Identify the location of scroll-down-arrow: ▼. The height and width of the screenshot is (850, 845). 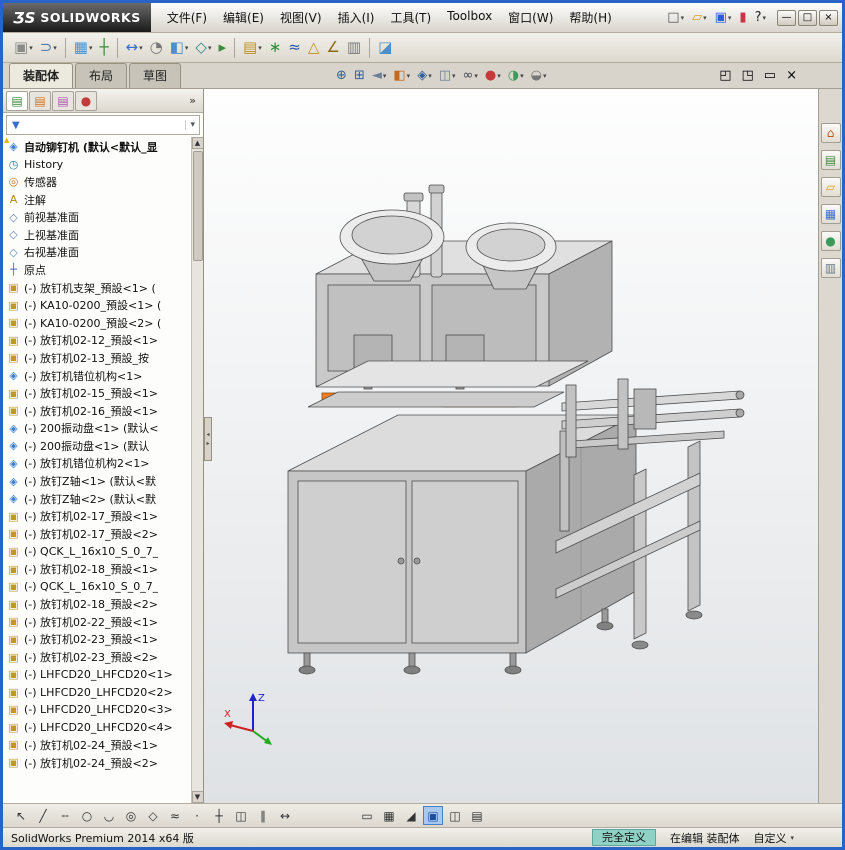
(197, 797).